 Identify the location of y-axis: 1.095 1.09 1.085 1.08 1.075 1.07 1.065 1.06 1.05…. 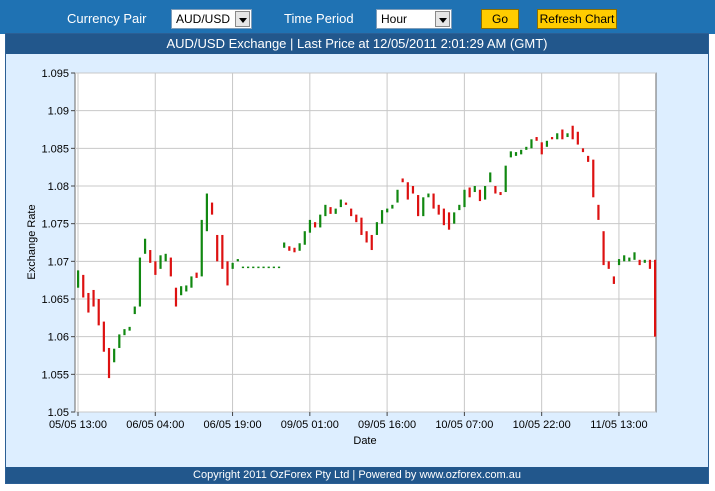
(58, 243).